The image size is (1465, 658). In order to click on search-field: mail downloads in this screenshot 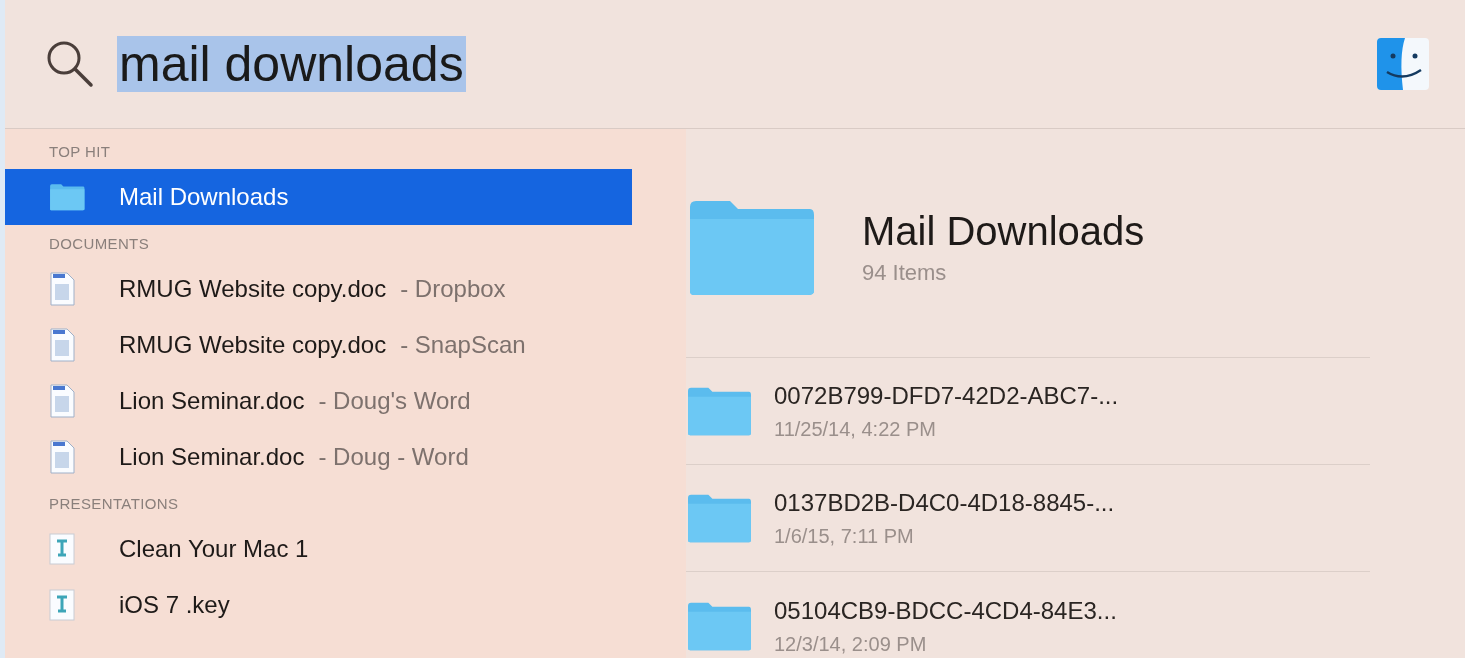, I will do `click(746, 64)`.